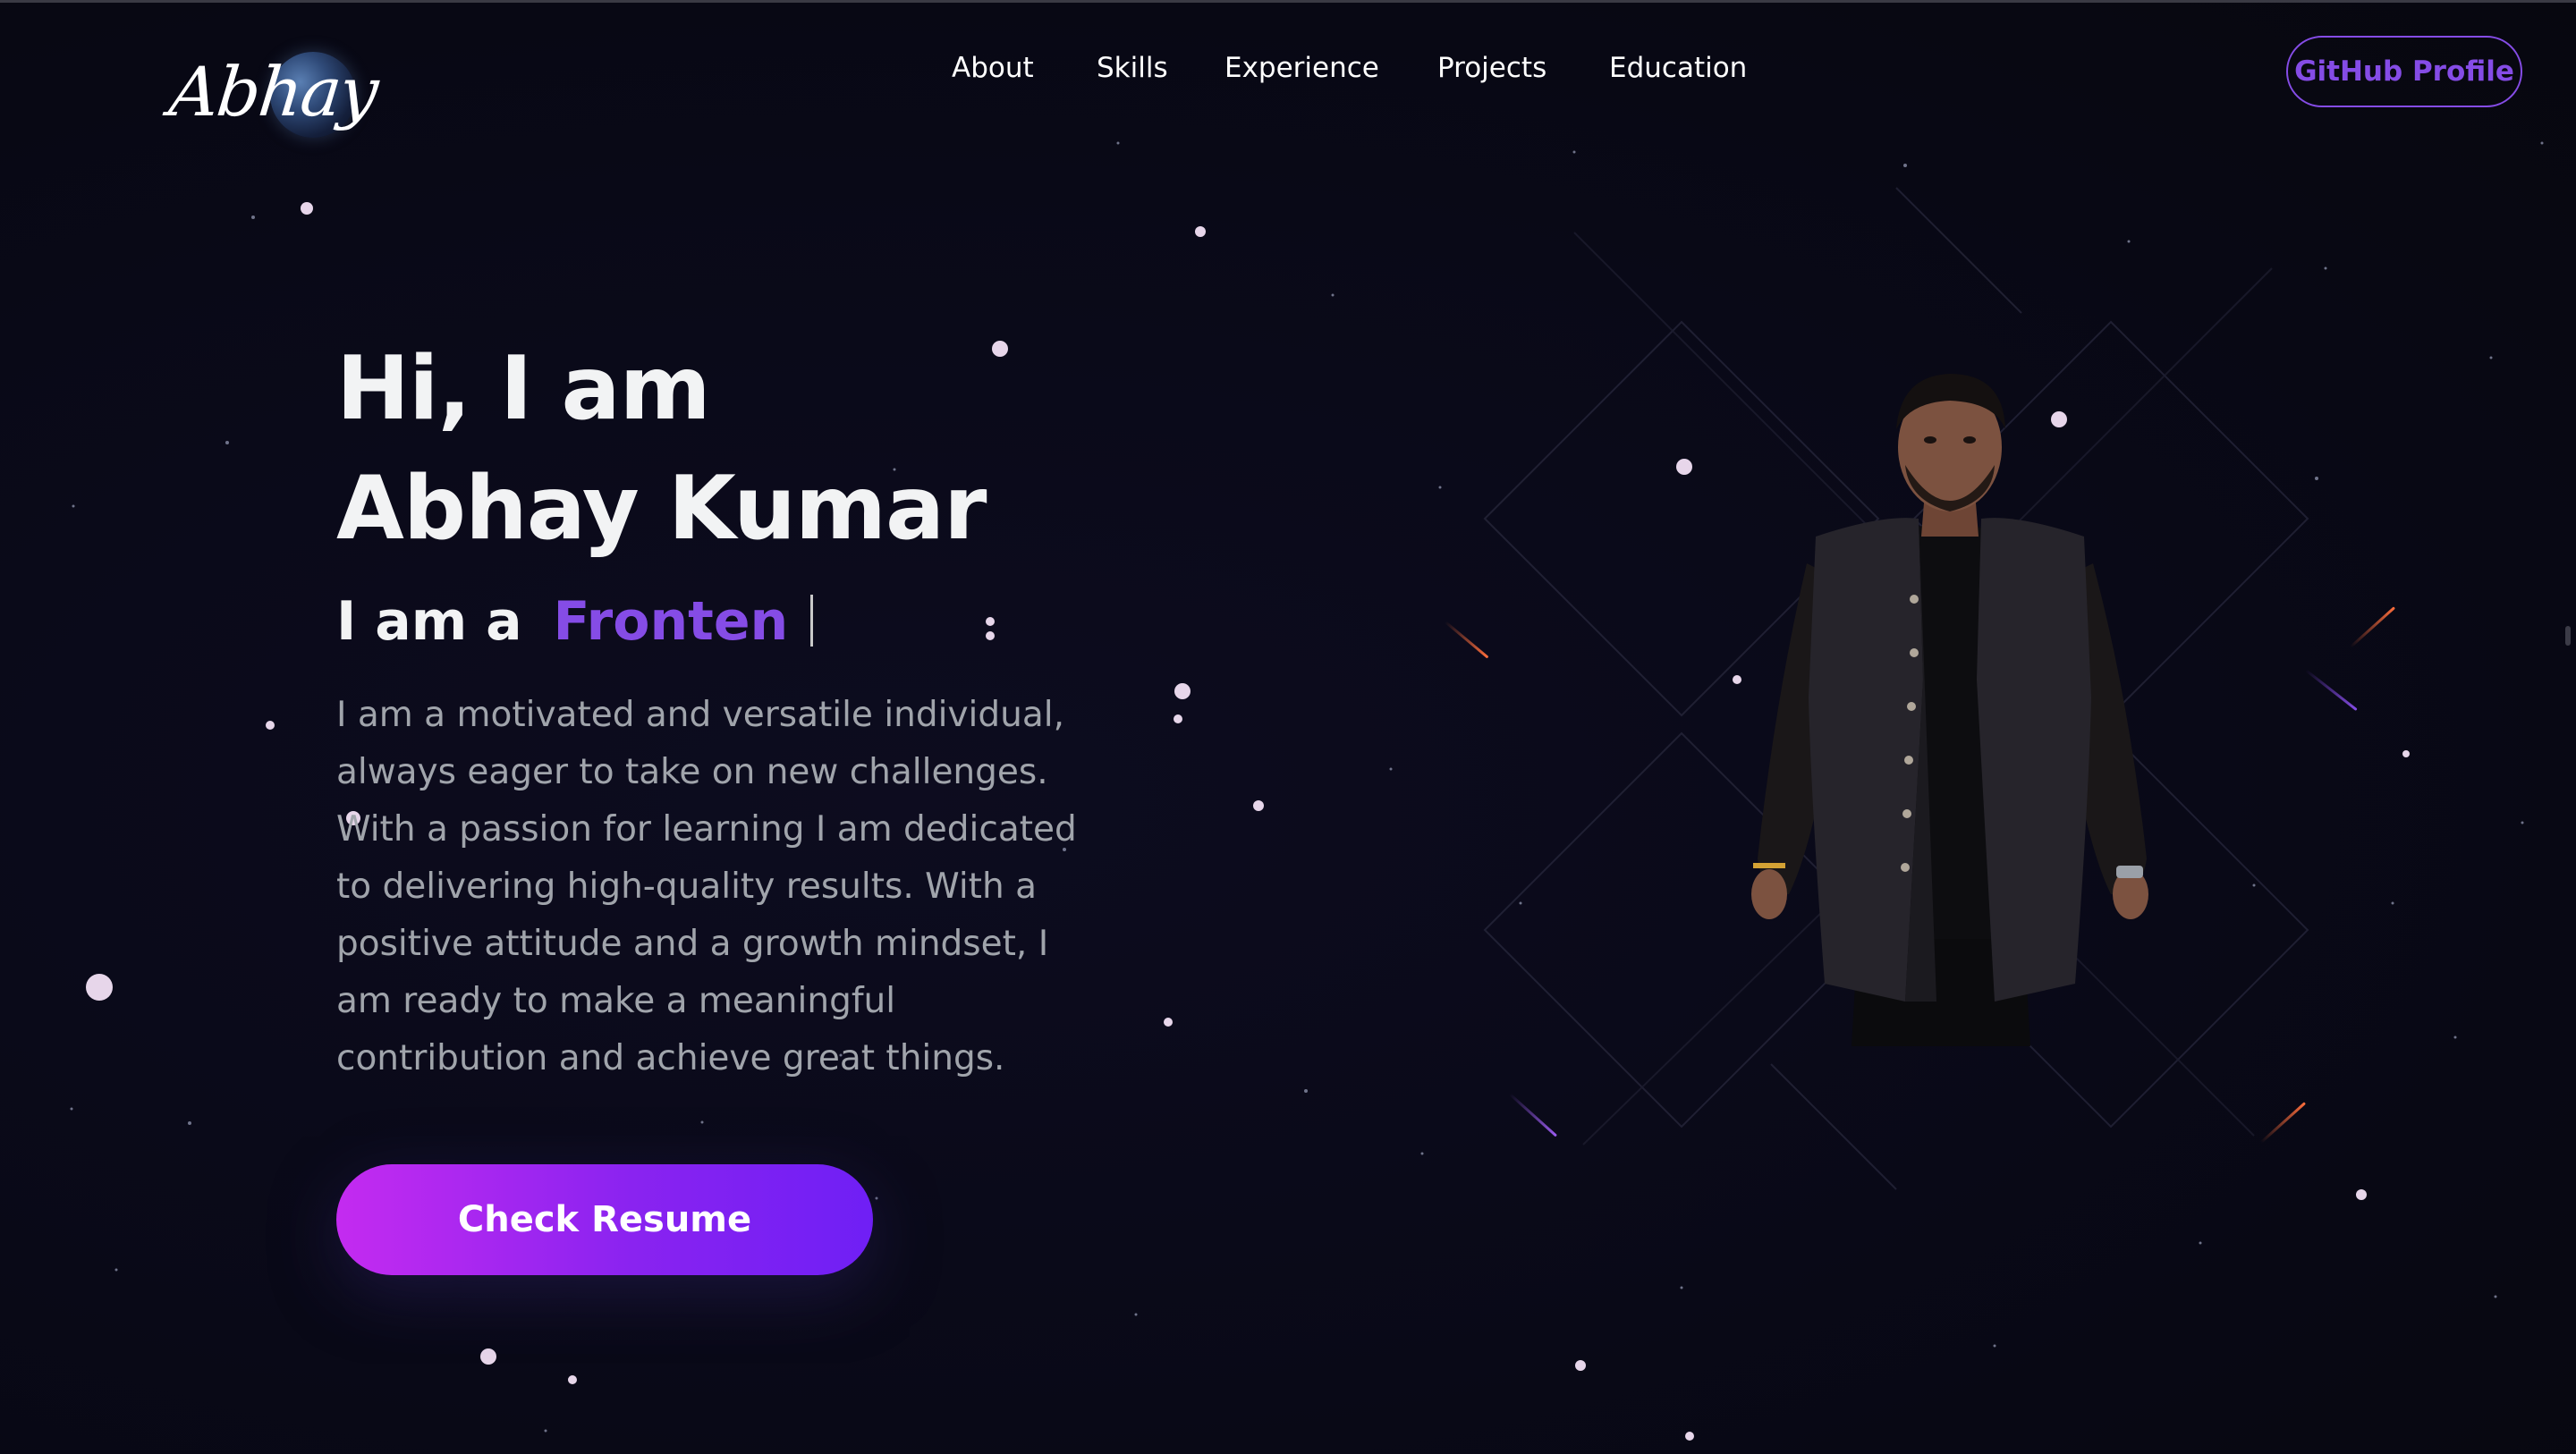 The width and height of the screenshot is (2576, 1454). Describe the element at coordinates (273, 91) in the screenshot. I see `logo-text: Abhay` at that location.